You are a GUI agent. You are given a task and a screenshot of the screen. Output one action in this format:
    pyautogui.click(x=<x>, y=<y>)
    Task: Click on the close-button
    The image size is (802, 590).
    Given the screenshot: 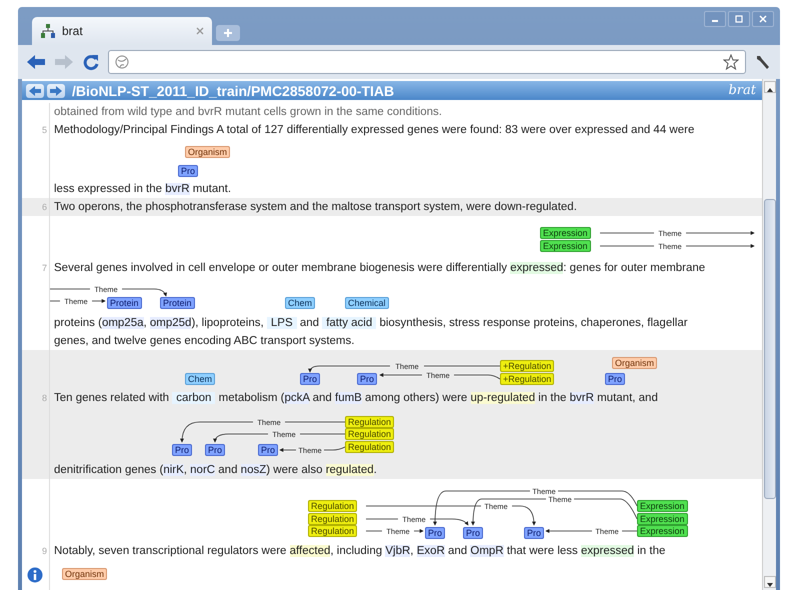 What is the action you would take?
    pyautogui.click(x=763, y=19)
    